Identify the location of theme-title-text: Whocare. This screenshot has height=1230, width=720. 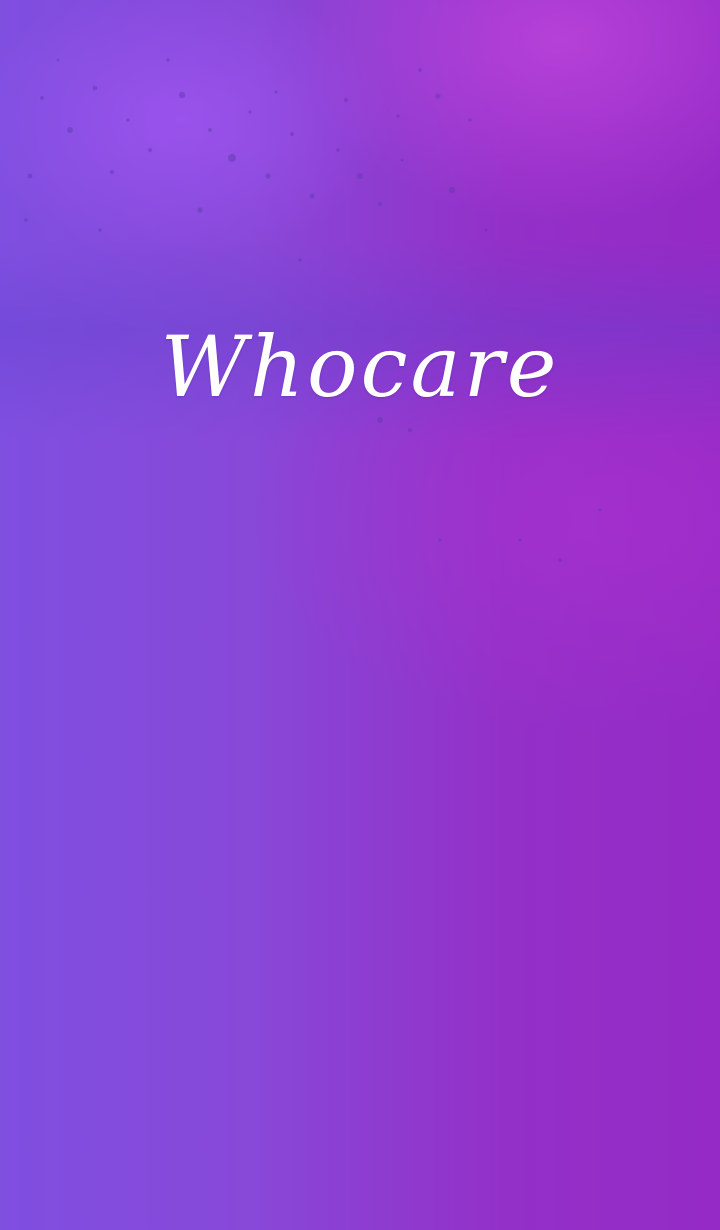
(360, 367).